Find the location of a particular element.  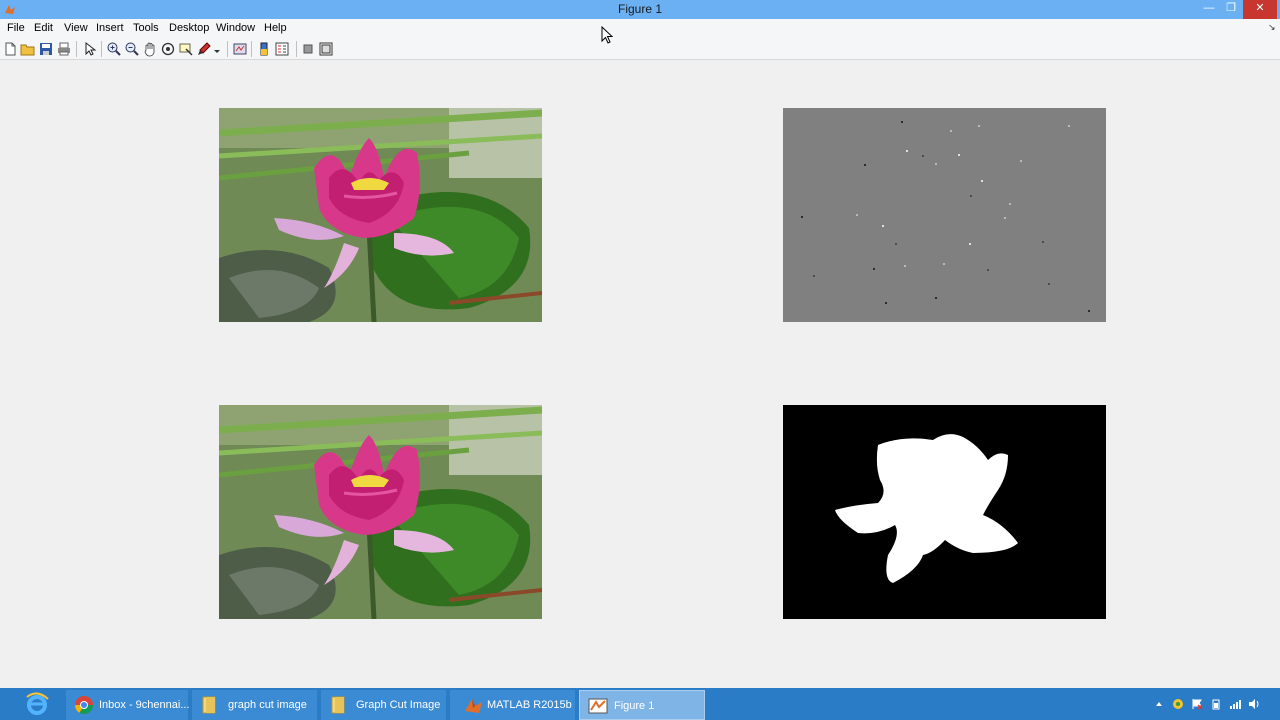

taskbar-item-figure: Figure 1 is located at coordinates (642, 705).